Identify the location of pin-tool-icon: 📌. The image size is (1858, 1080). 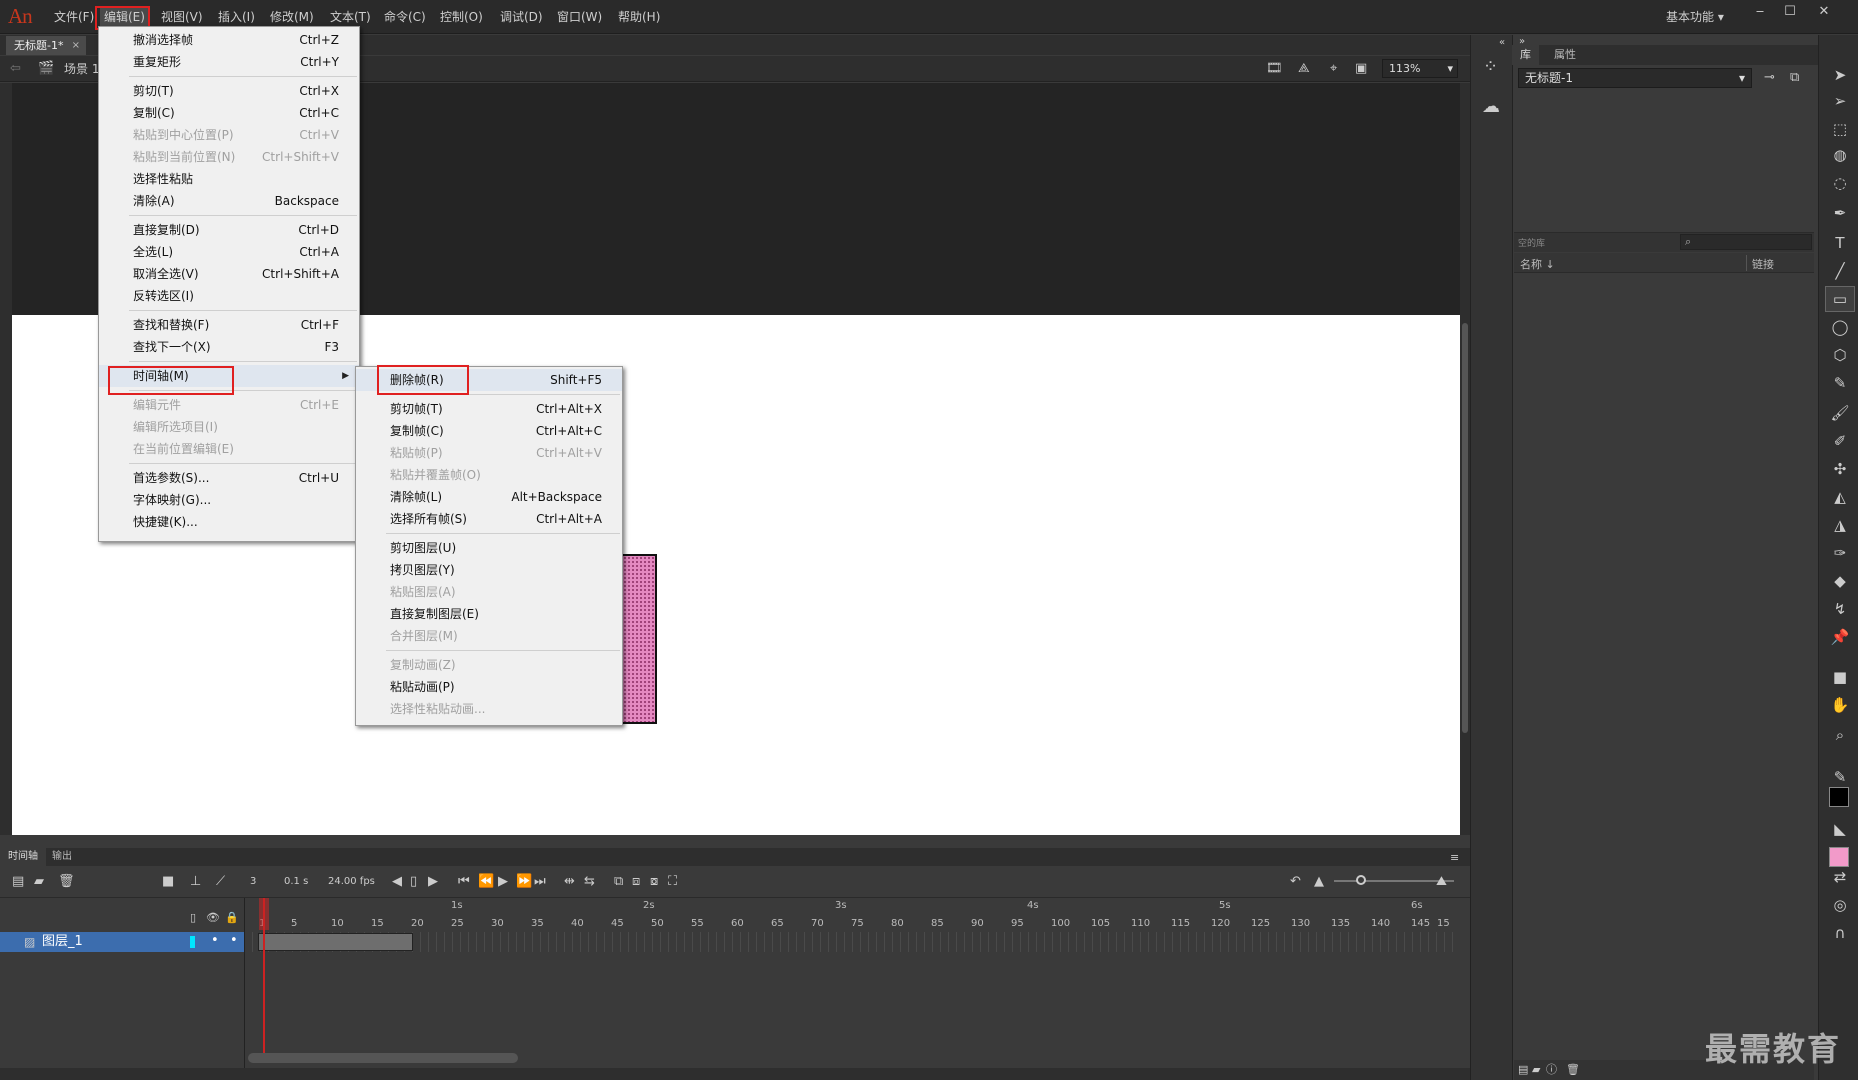
(1840, 637).